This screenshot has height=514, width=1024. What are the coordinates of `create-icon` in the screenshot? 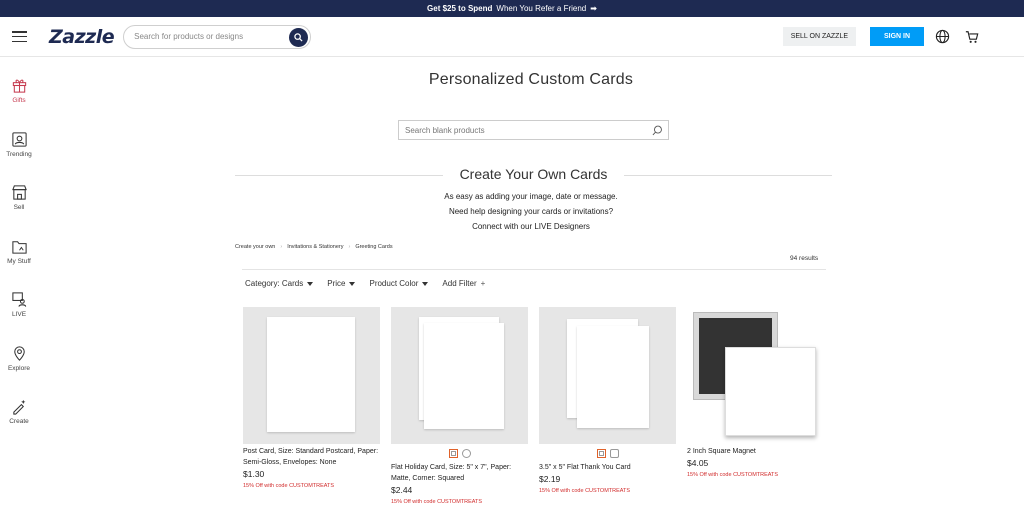 It's located at (18, 407).